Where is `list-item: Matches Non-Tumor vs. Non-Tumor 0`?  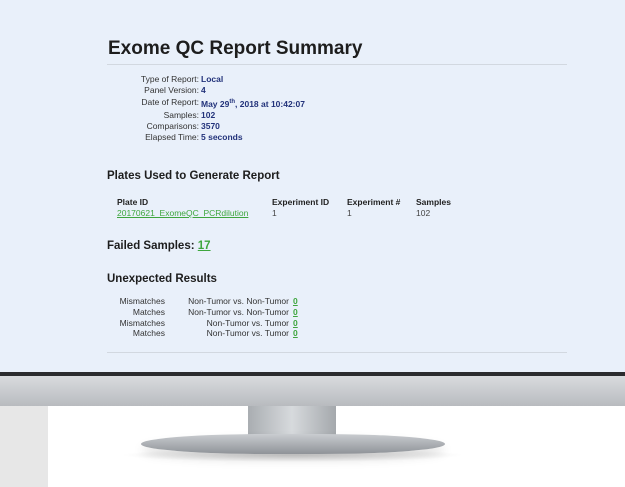
list-item: Matches Non-Tumor vs. Non-Tumor 0 is located at coordinates (215, 311).